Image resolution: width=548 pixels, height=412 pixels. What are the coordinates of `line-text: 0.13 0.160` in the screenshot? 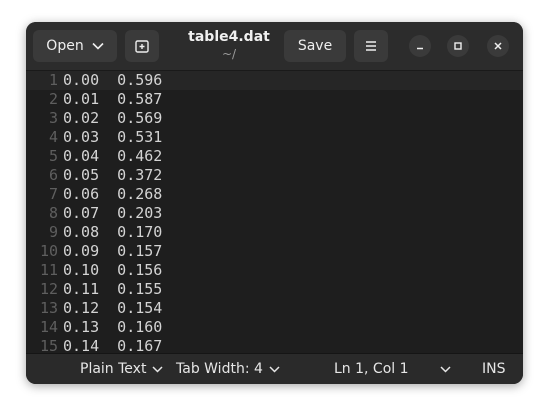 It's located at (113, 327).